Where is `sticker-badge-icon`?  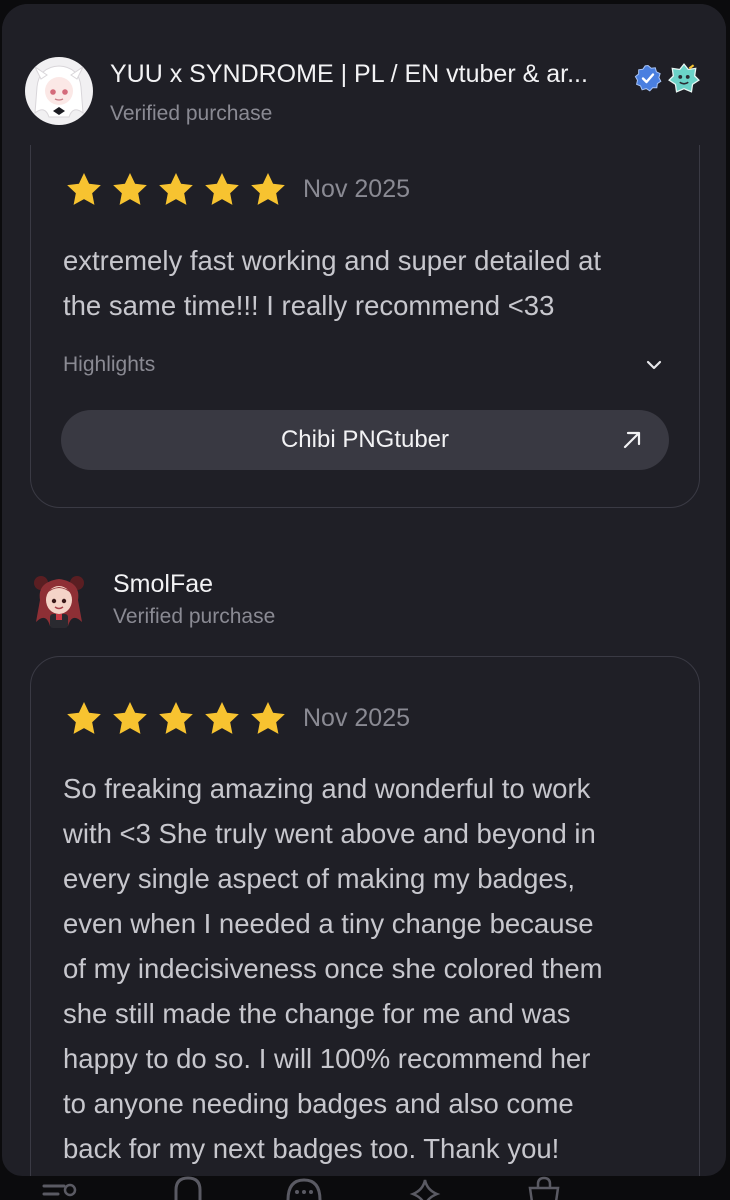
sticker-badge-icon is located at coordinates (684, 78).